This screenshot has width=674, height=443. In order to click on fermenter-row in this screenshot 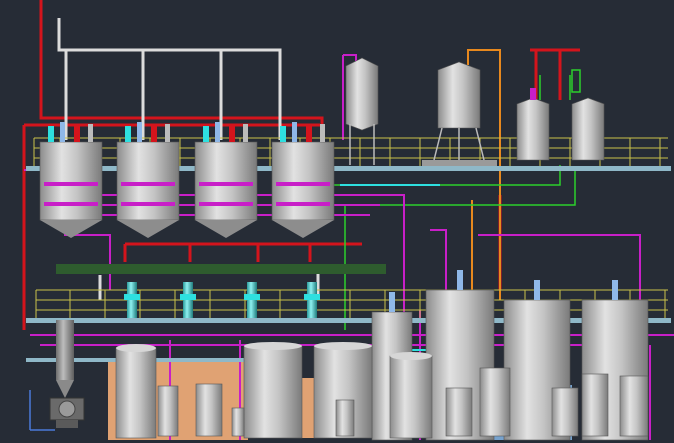, I will do `click(187, 180)`.